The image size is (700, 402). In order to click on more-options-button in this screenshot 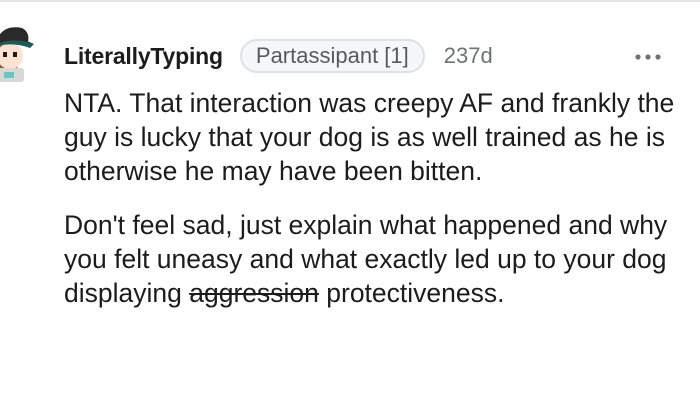, I will do `click(648, 54)`.